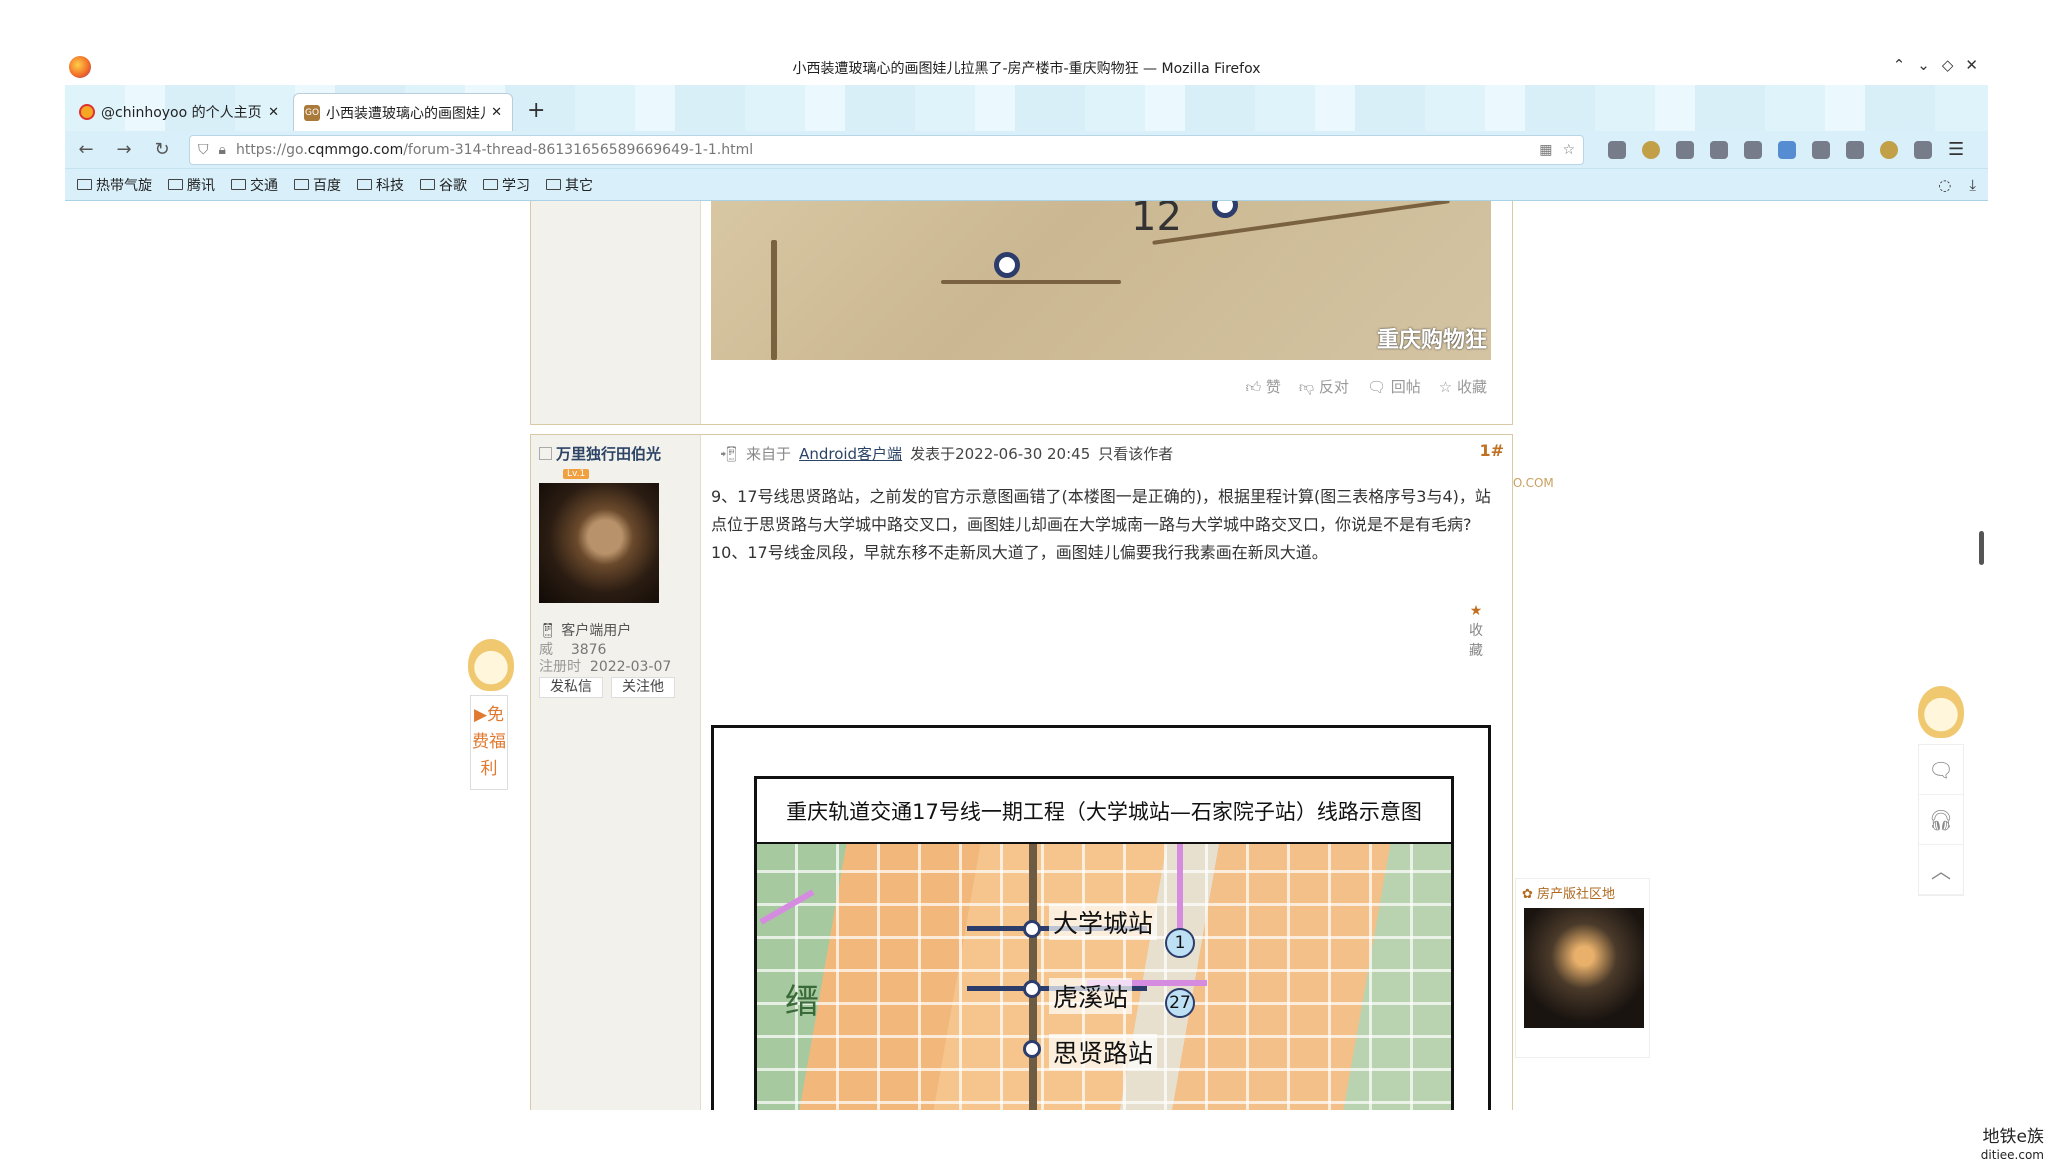 The width and height of the screenshot is (2050, 1170). What do you see at coordinates (607, 687) in the screenshot?
I see `user-buttons: 发私信 关注他` at bounding box center [607, 687].